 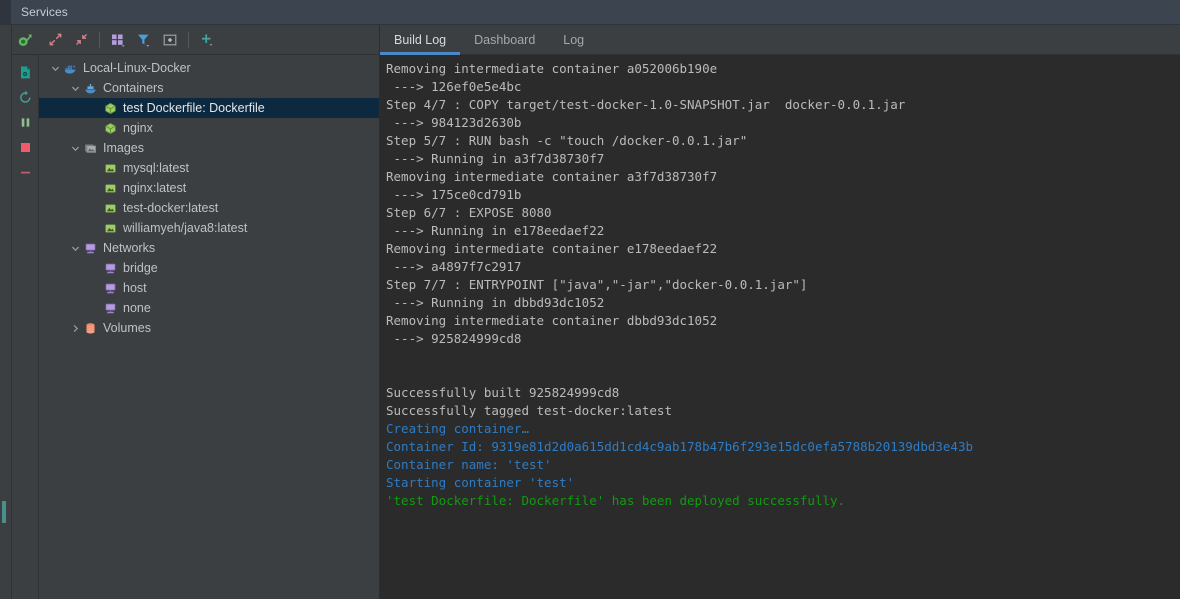 What do you see at coordinates (209, 148) in the screenshot?
I see `tree-item-images: Images` at bounding box center [209, 148].